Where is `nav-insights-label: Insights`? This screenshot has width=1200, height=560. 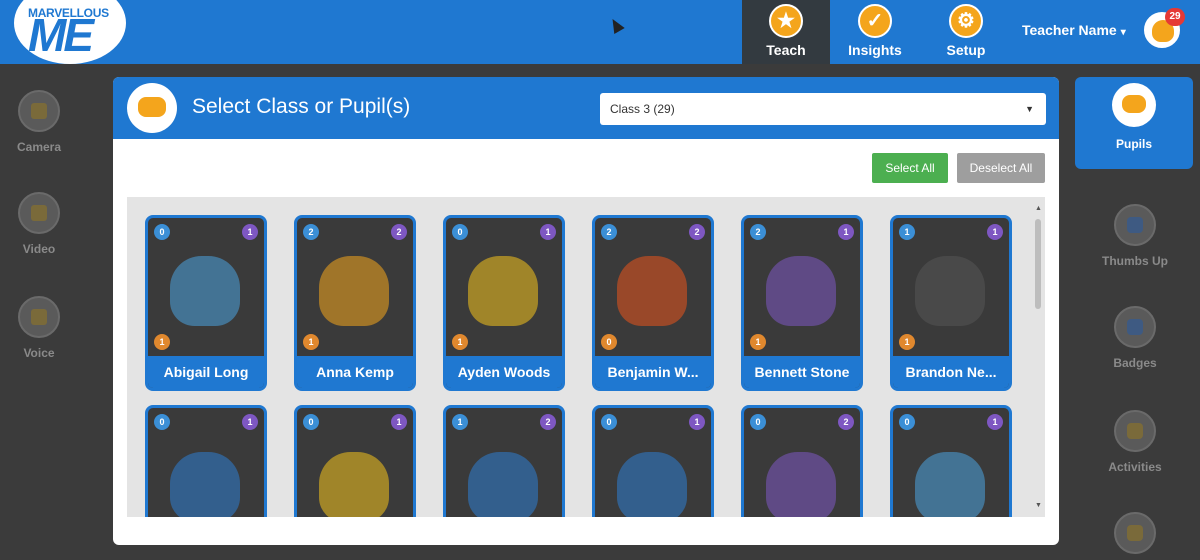 nav-insights-label: Insights is located at coordinates (875, 50).